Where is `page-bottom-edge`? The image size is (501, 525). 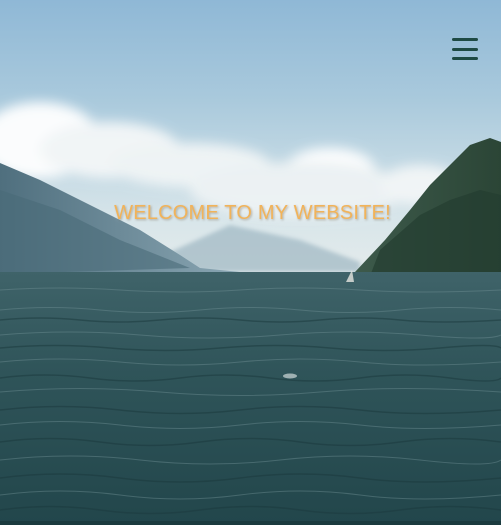
page-bottom-edge is located at coordinates (250, 523).